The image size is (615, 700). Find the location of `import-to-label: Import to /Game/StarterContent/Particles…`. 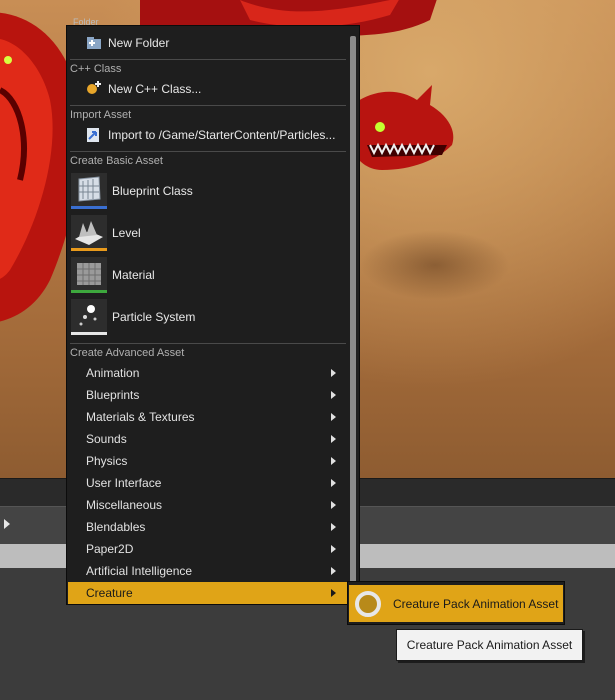

import-to-label: Import to /Game/StarterContent/Particles… is located at coordinates (222, 135).